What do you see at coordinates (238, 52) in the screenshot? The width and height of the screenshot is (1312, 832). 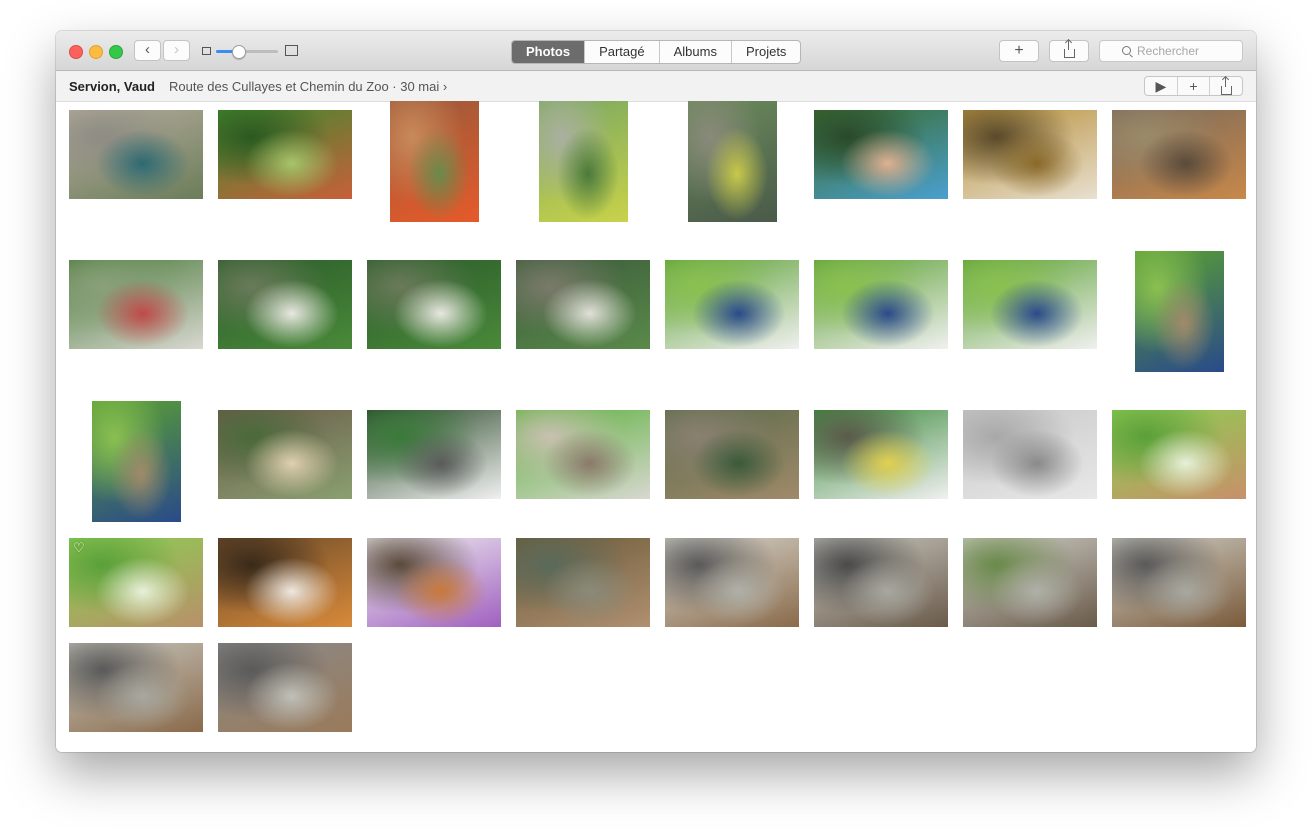 I see `zoom-slider-knob` at bounding box center [238, 52].